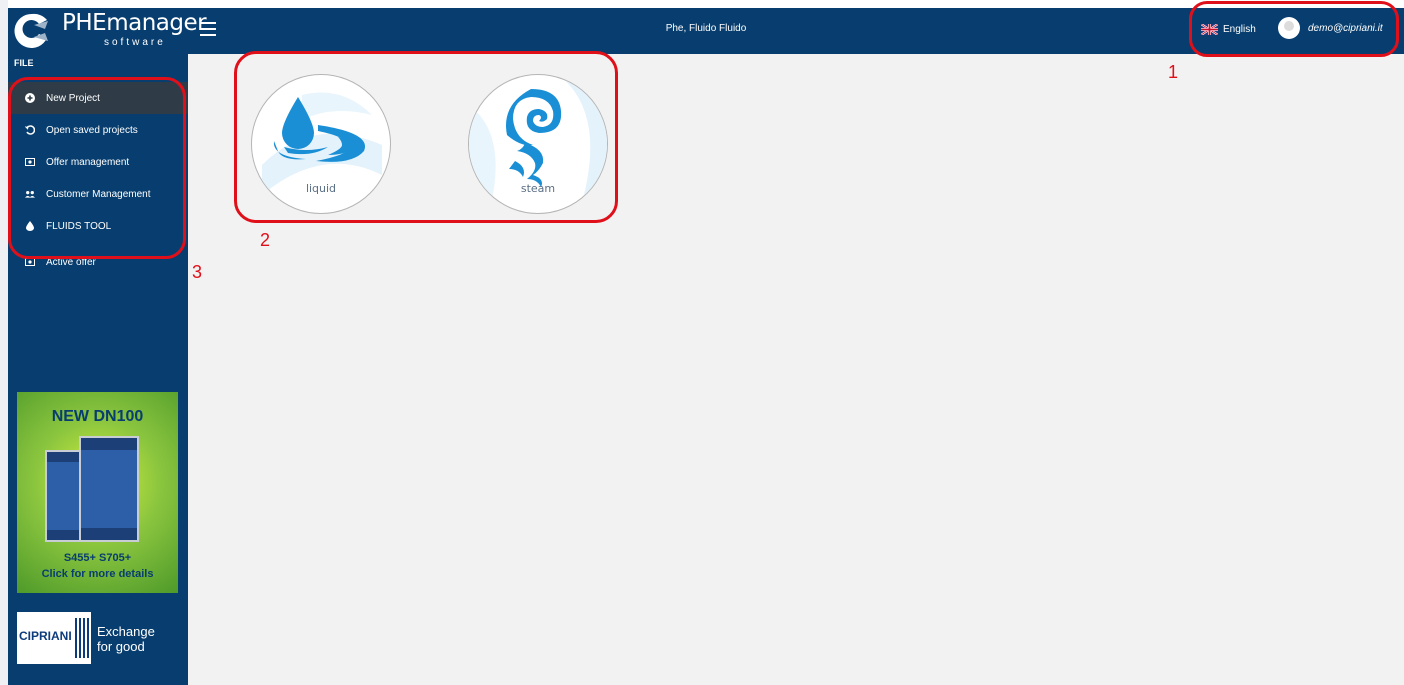 Image resolution: width=1404 pixels, height=685 pixels. What do you see at coordinates (1173, 72) in the screenshot?
I see `annotation-number: 1` at bounding box center [1173, 72].